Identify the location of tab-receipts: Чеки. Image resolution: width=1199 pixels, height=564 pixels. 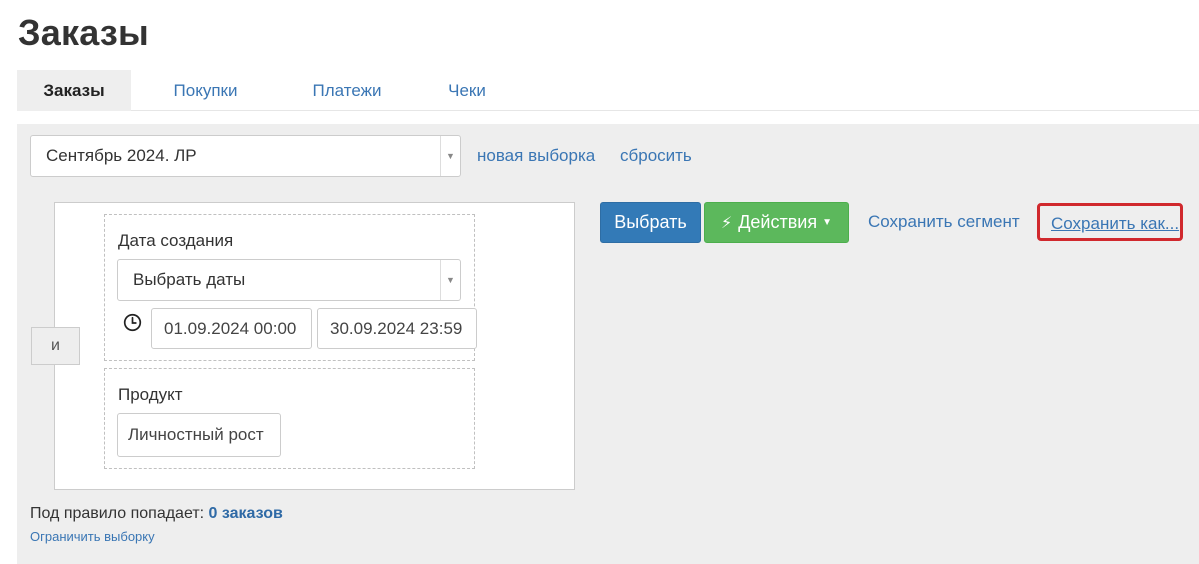
(467, 90).